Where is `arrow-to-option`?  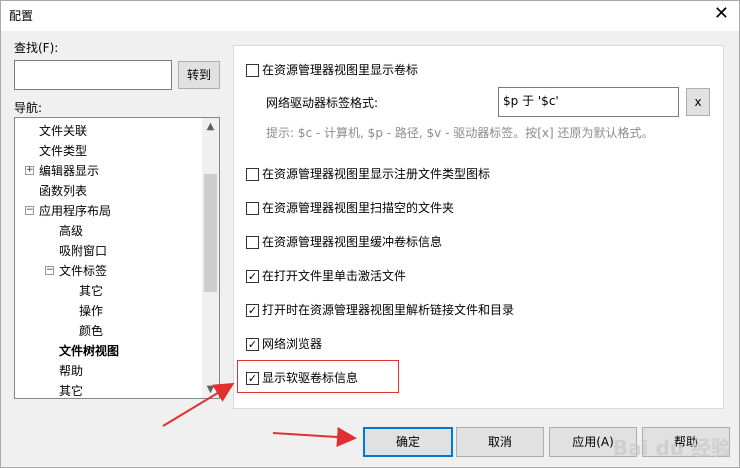 arrow-to-option is located at coordinates (198, 404).